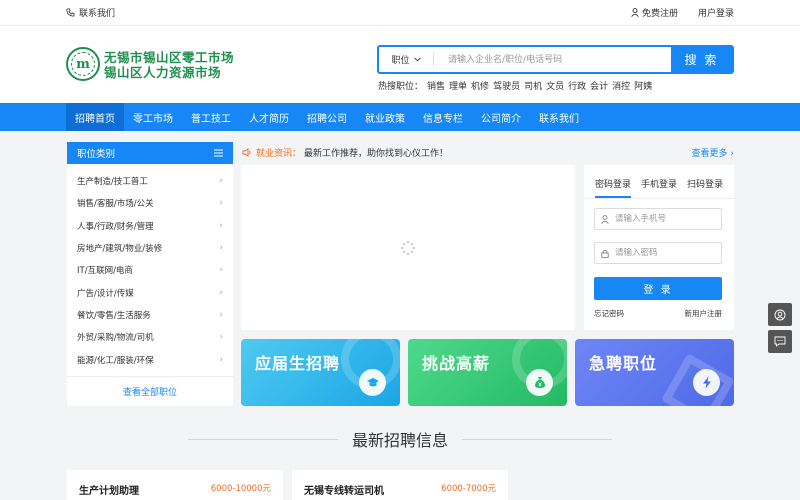 The width and height of the screenshot is (800, 500). I want to click on category-label: 人事/行政/财务/管理, so click(115, 226).